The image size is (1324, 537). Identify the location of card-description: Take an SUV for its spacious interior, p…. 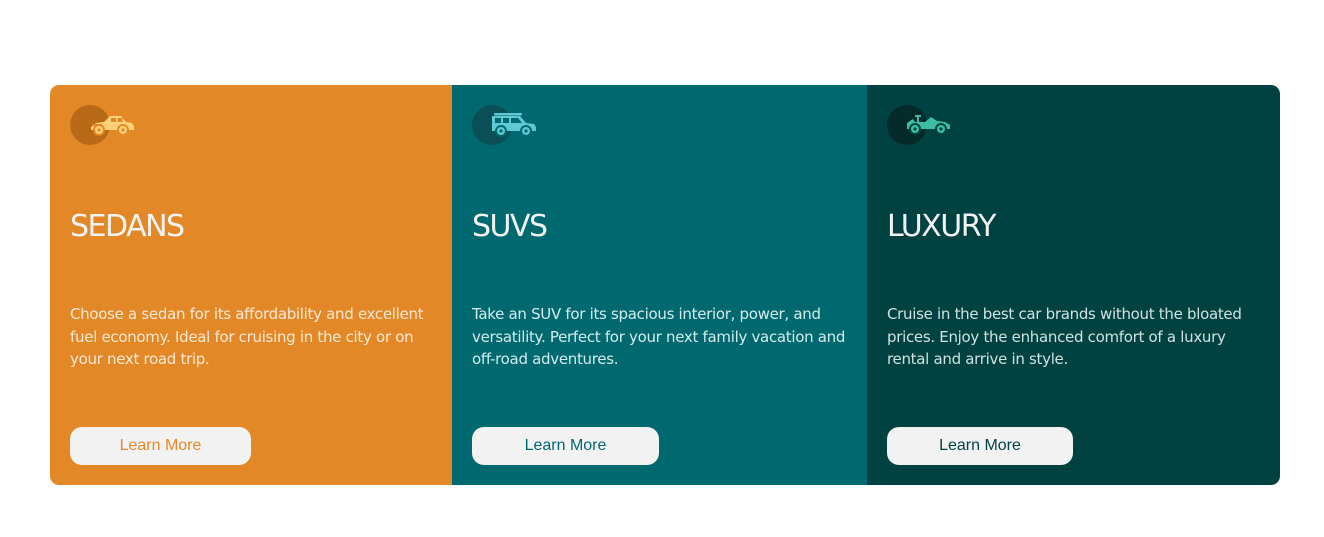
(659, 336).